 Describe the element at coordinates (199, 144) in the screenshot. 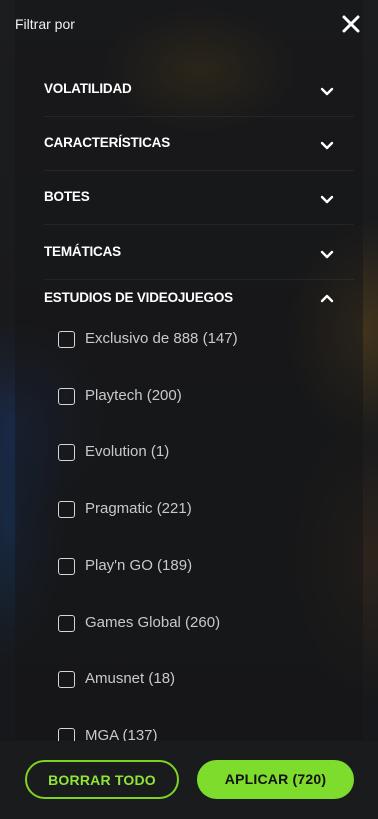

I see `section-caracteristicas: CARACTERÍSTICAS` at that location.